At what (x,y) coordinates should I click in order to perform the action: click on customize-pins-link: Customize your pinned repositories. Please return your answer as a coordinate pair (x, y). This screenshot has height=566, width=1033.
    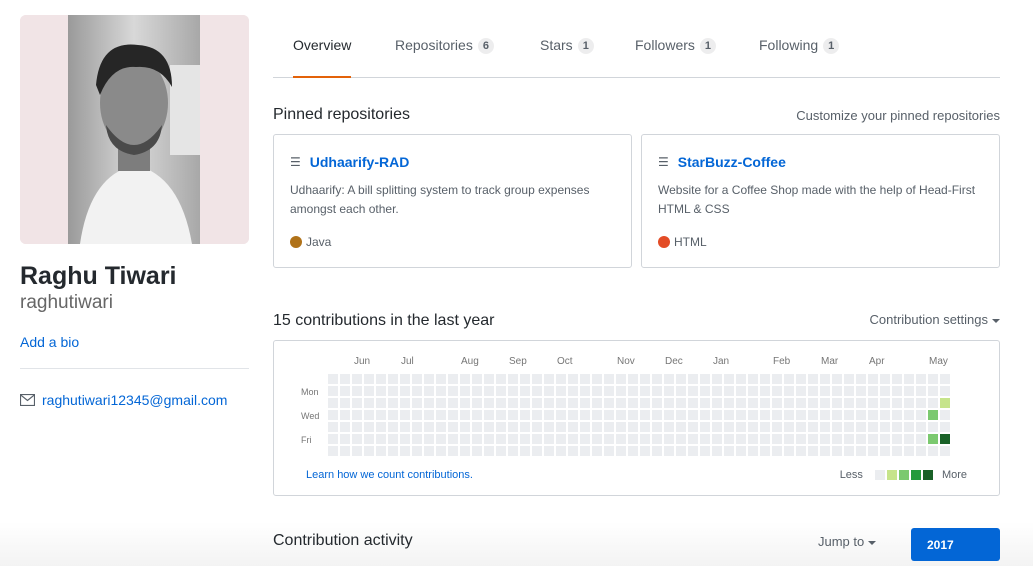
    Looking at the image, I should click on (898, 115).